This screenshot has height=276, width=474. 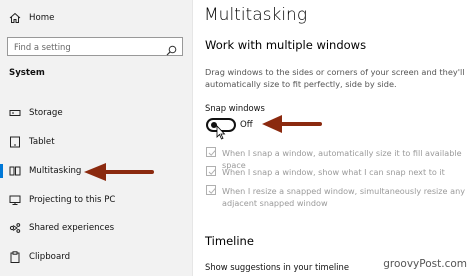 I want to click on timeline-setting-label: Show suggestions in your timeline, so click(x=277, y=267).